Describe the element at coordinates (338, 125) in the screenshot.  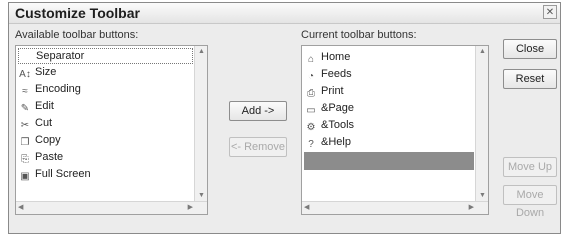
I see `list-item-label: &Tools` at that location.